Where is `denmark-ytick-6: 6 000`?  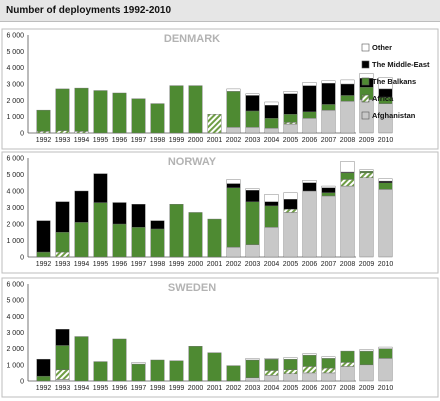 denmark-ytick-6: 6 000 is located at coordinates (15, 36).